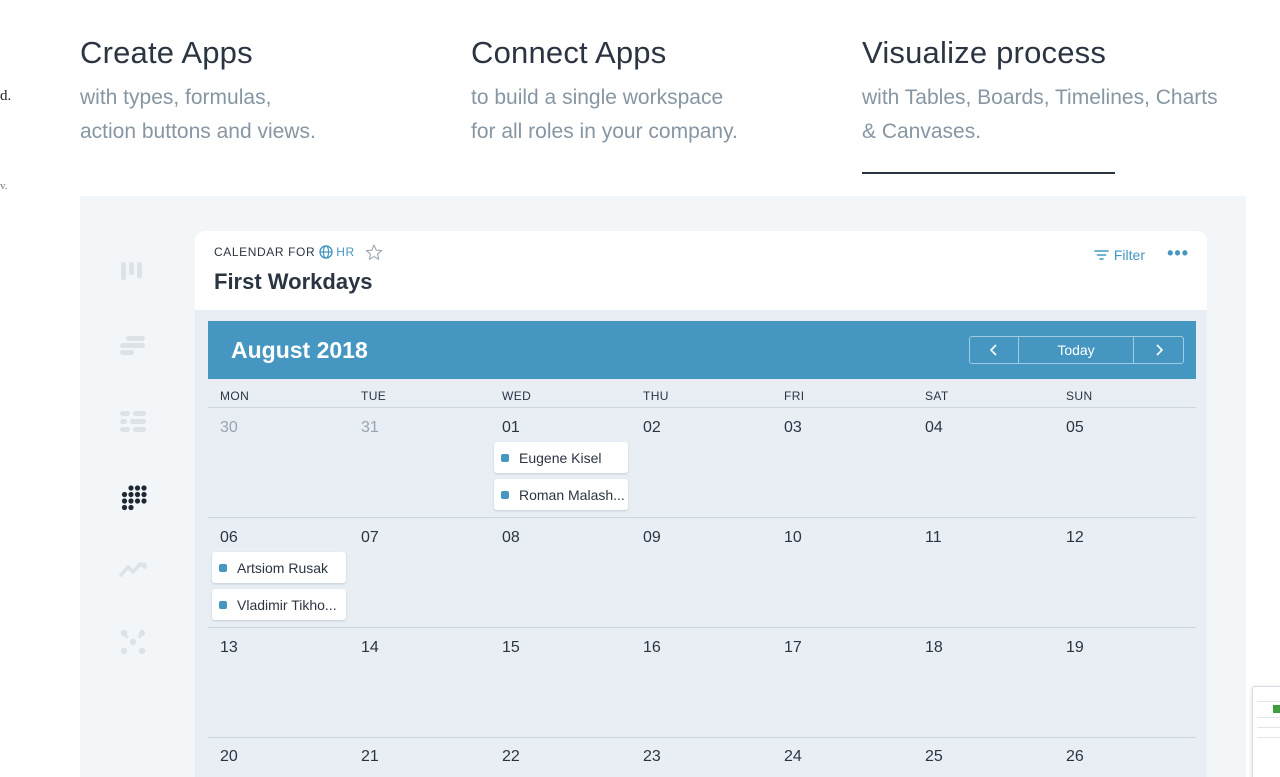 The image size is (1280, 777). I want to click on timeline-view-icon, so click(133, 346).